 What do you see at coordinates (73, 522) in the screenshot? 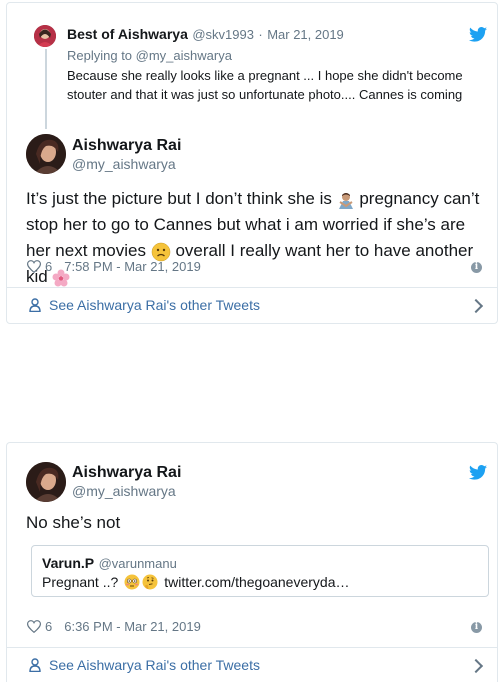
I see `tweet-text: No she’s not` at bounding box center [73, 522].